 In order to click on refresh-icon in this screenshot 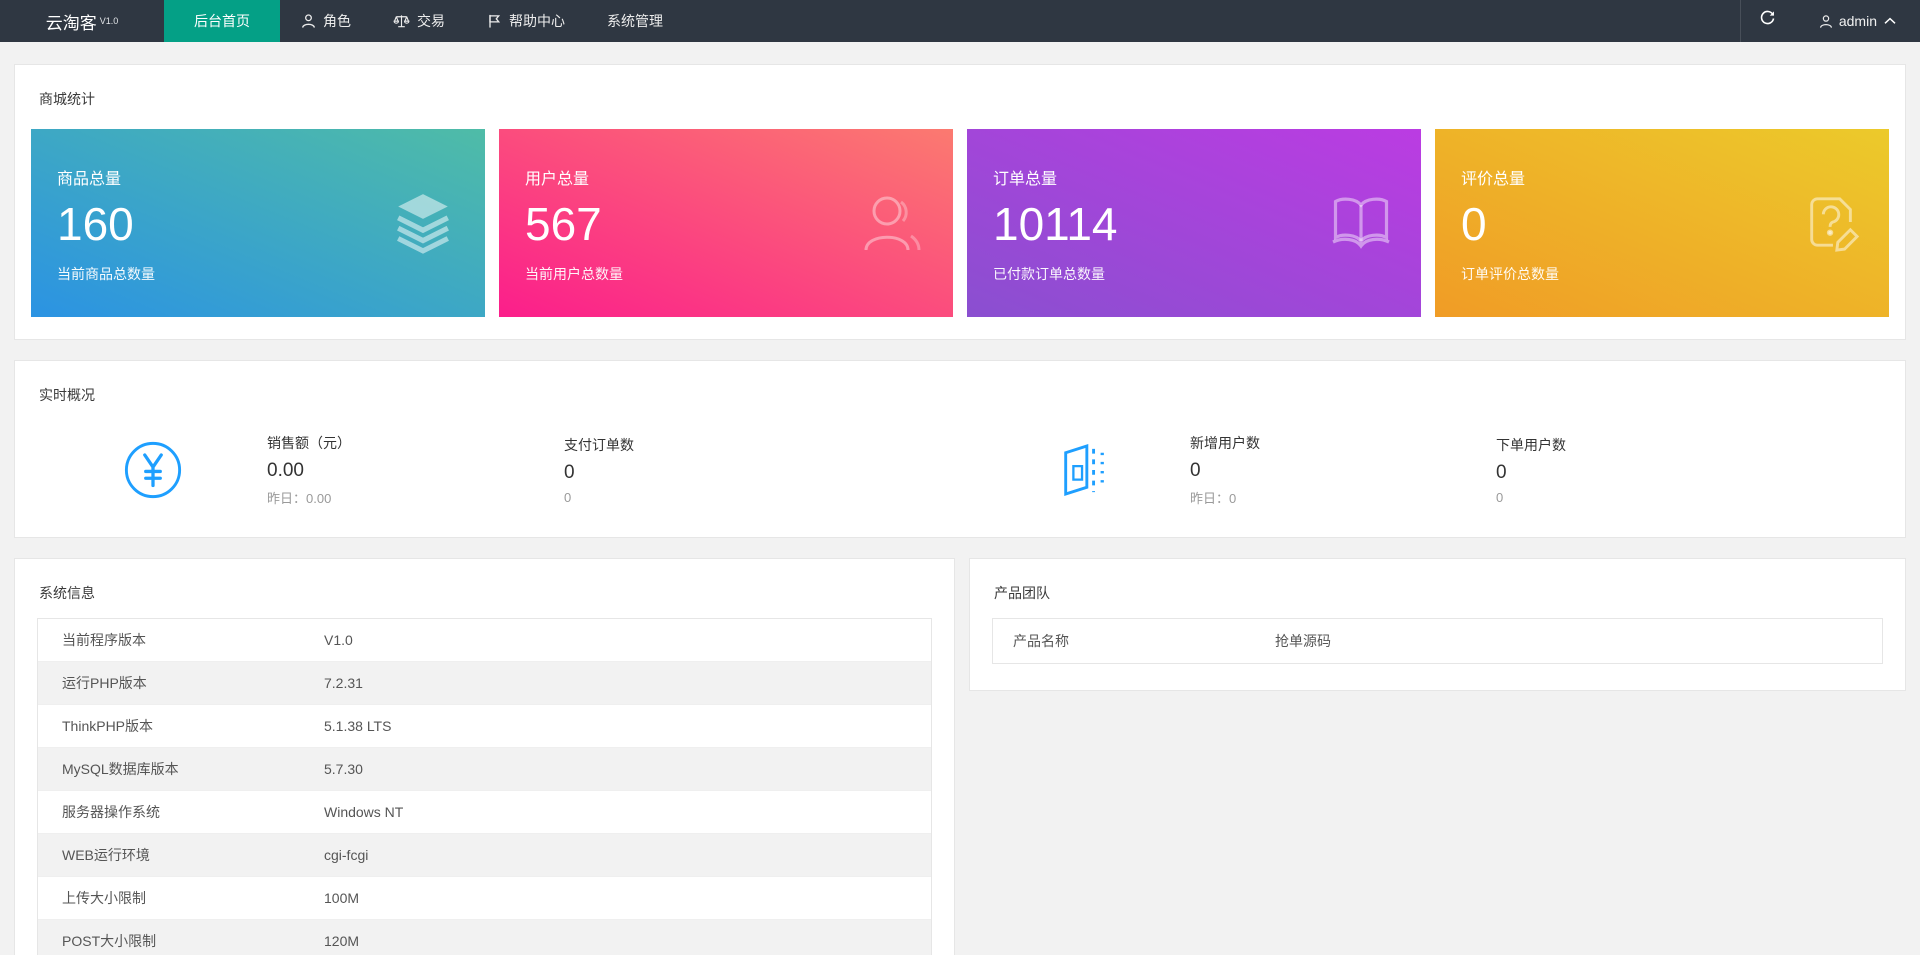, I will do `click(1767, 21)`.